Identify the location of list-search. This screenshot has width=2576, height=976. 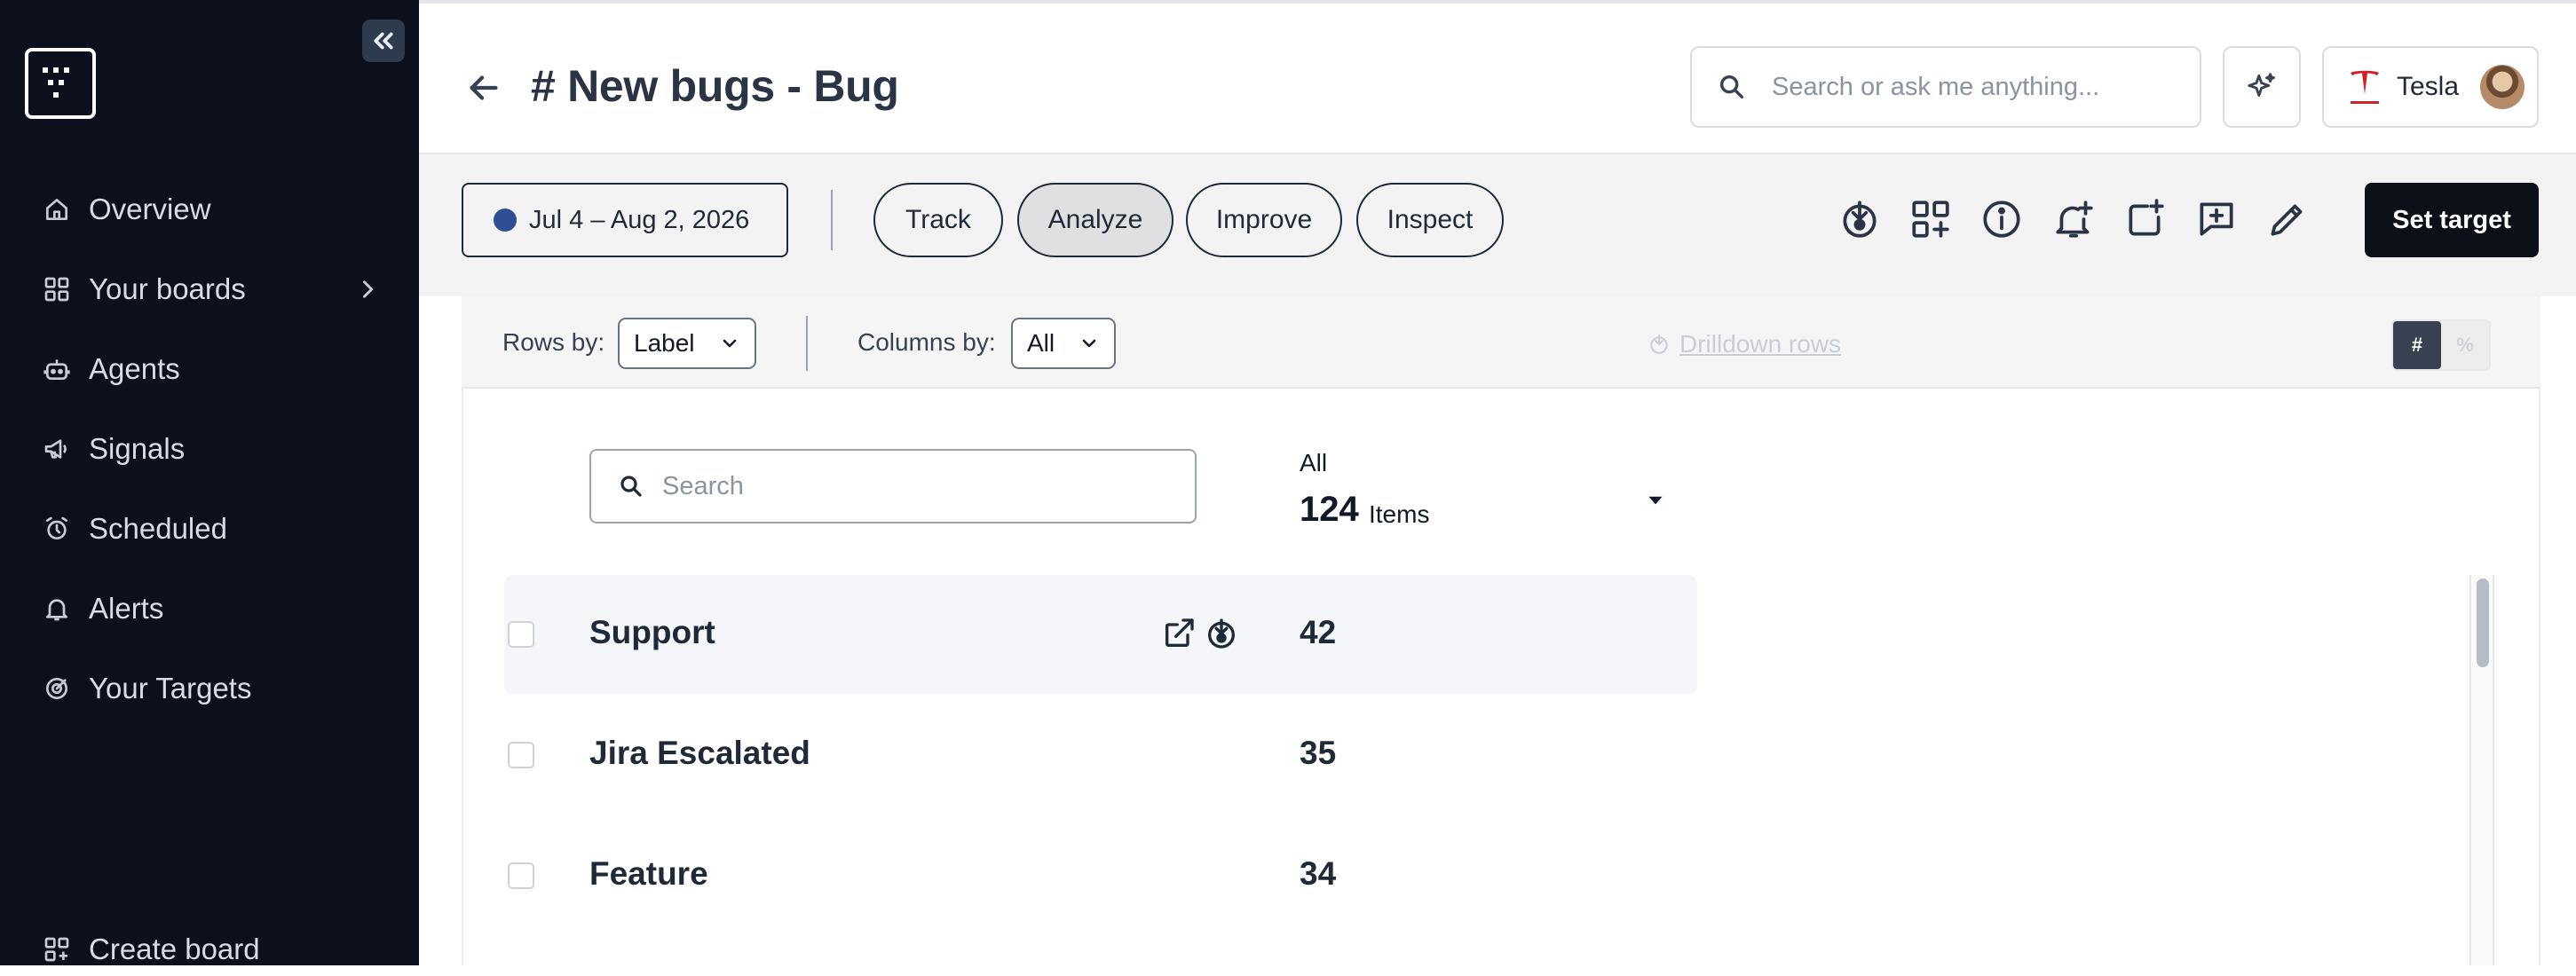
(893, 486).